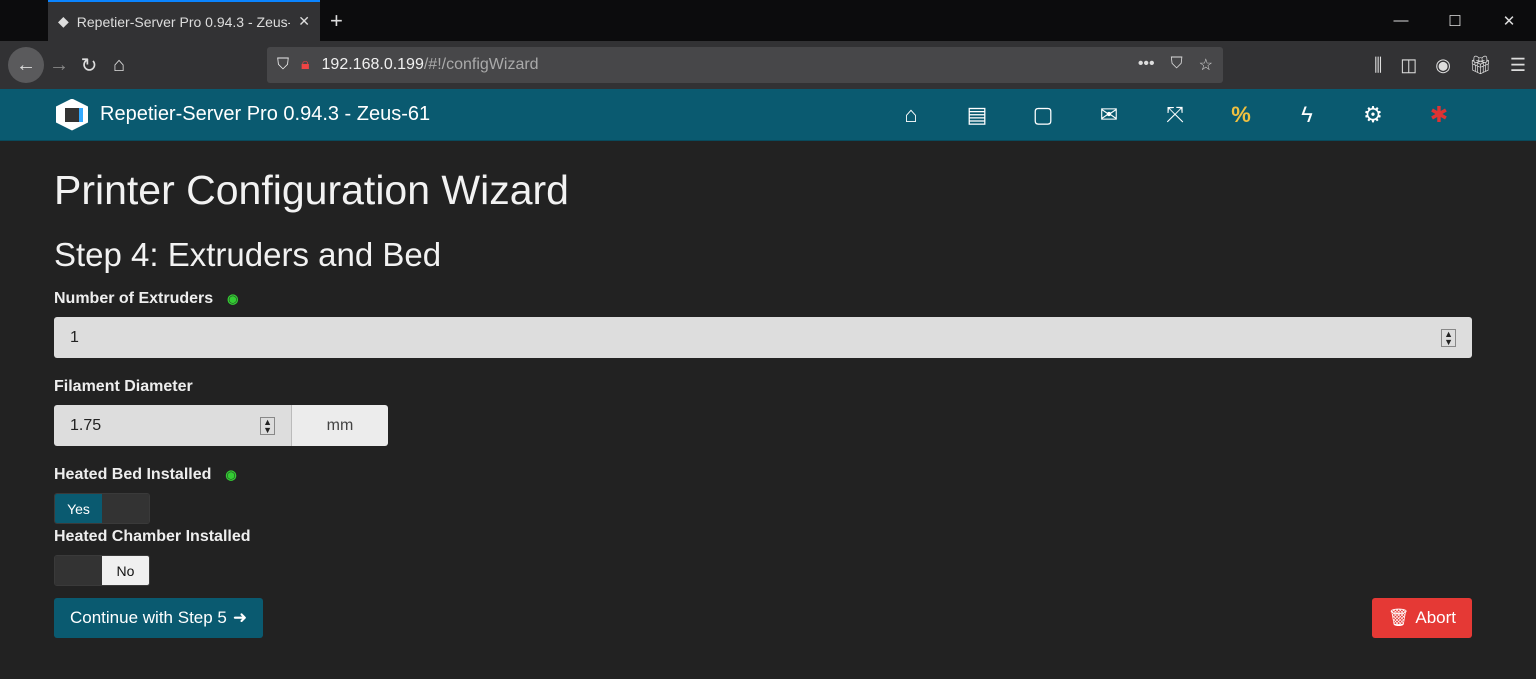 This screenshot has height=679, width=1536. Describe the element at coordinates (339, 425) in the screenshot. I see `unit-addon: mm` at that location.